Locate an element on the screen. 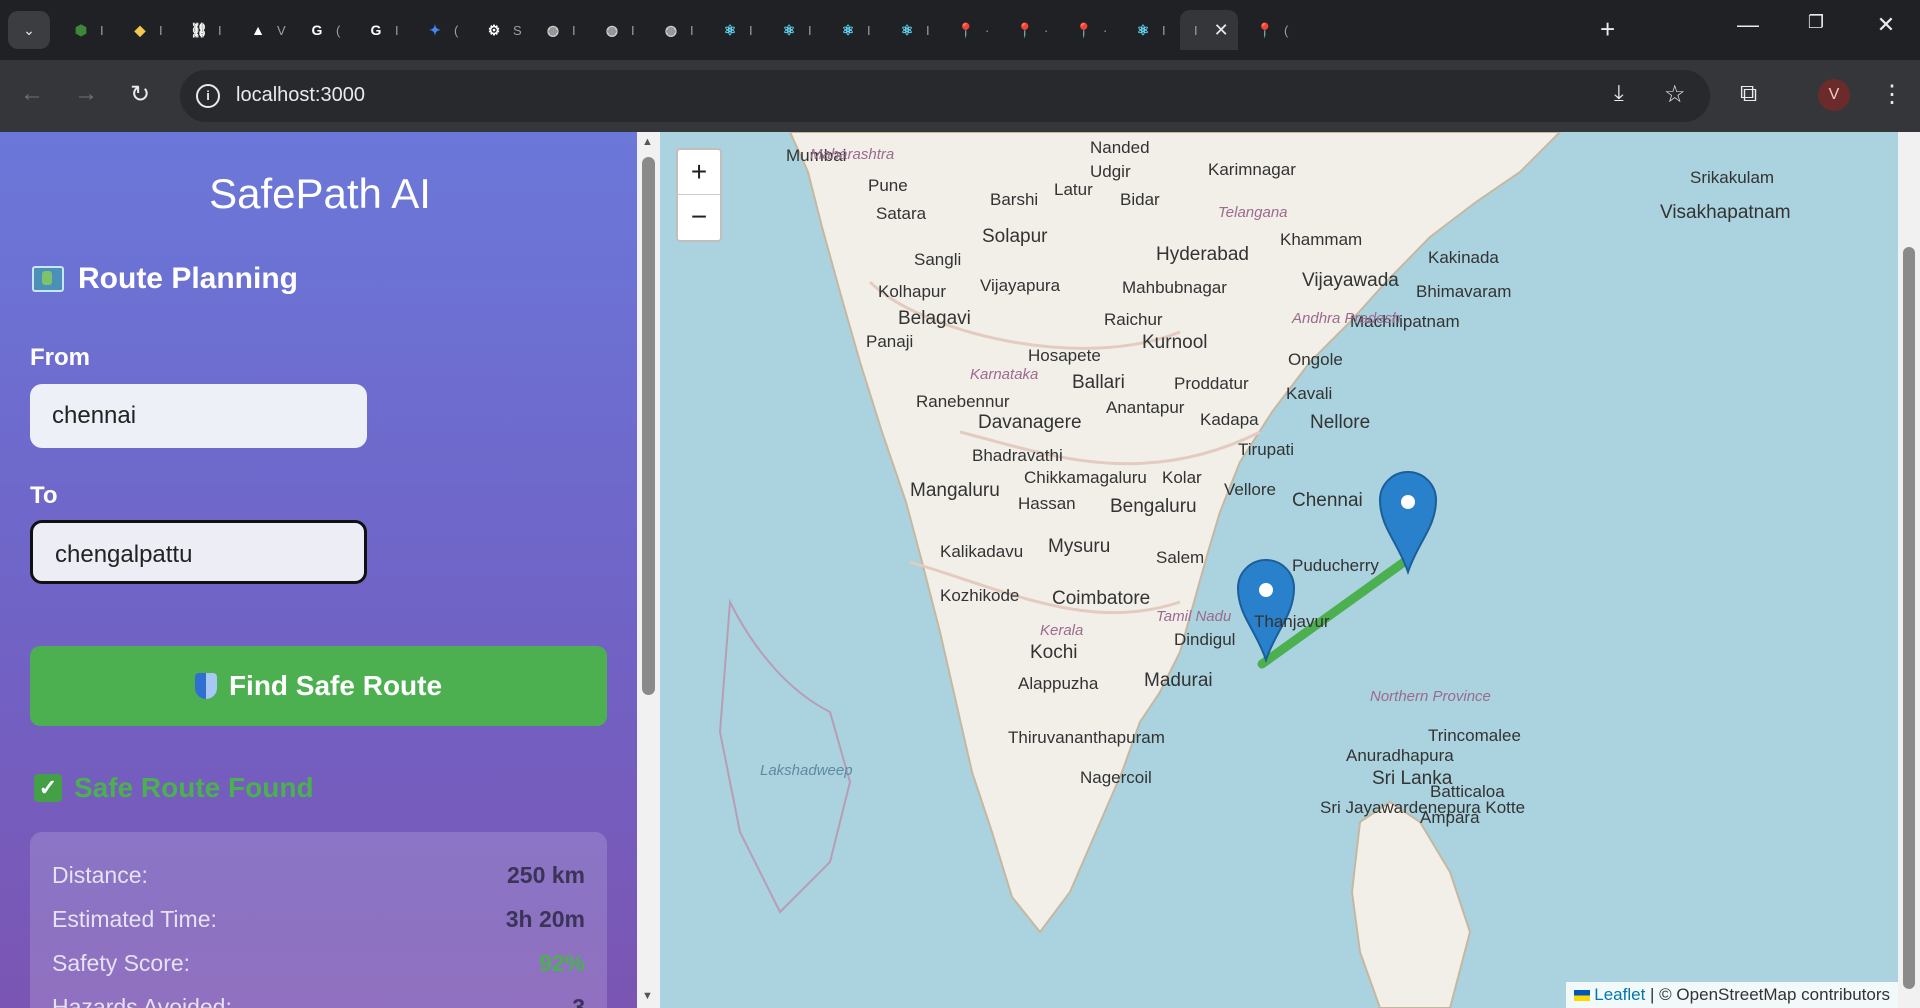  page-scrollbar is located at coordinates (1909, 570).